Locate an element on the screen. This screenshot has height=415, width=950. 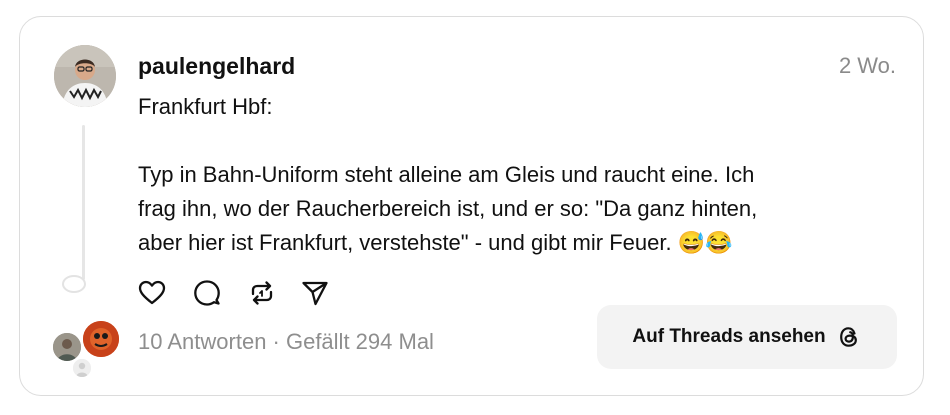
post-stats: 10 Antworten · Gefällt 294 Mal is located at coordinates (286, 342).